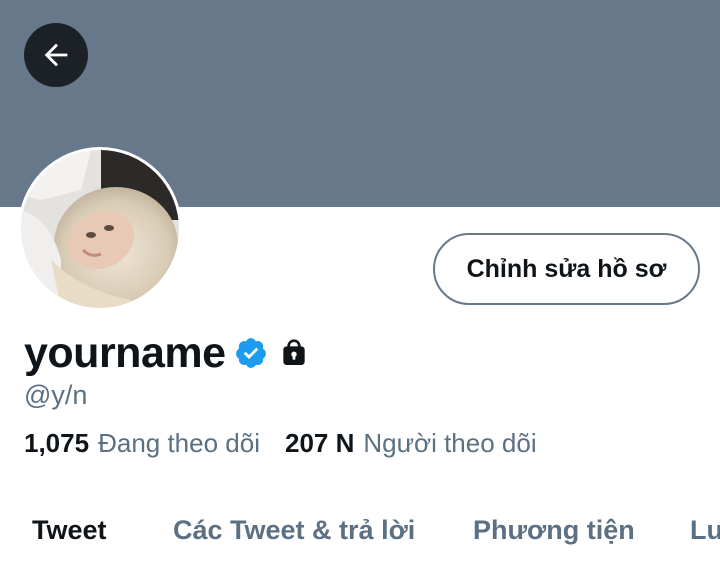 Image resolution: width=720 pixels, height=581 pixels. I want to click on followers-link: 207 N Người theo dõi, so click(411, 443).